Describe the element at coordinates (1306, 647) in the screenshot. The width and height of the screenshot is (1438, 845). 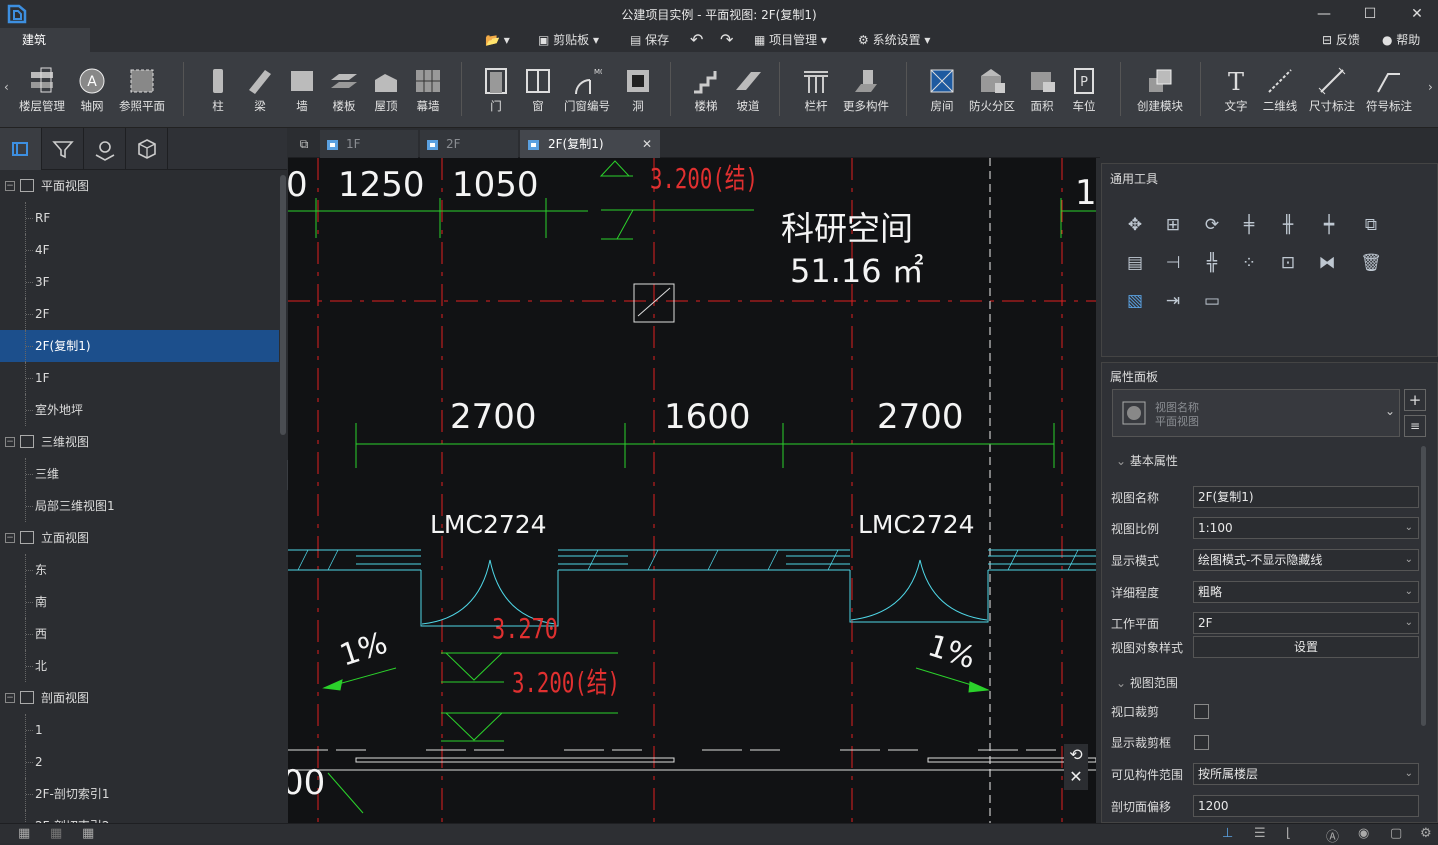
I see `style-settings-button: 设置` at that location.